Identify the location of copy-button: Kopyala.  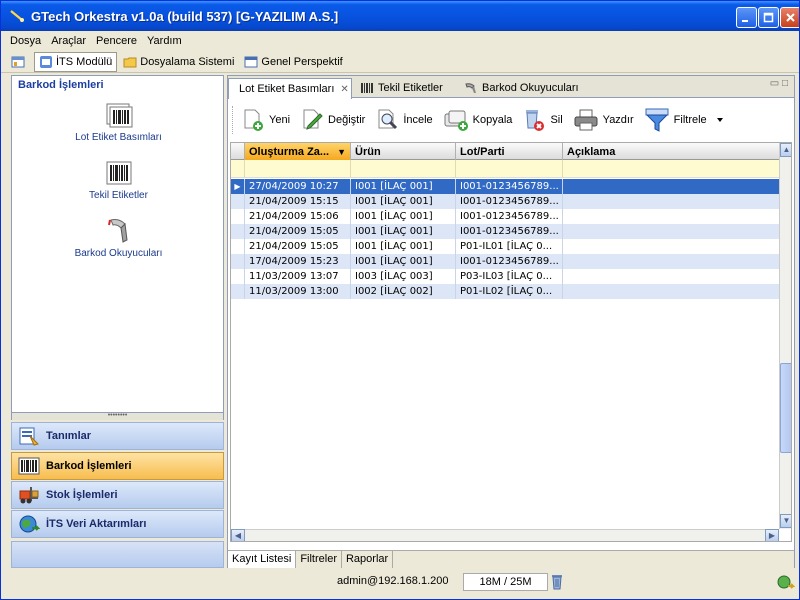
(478, 120).